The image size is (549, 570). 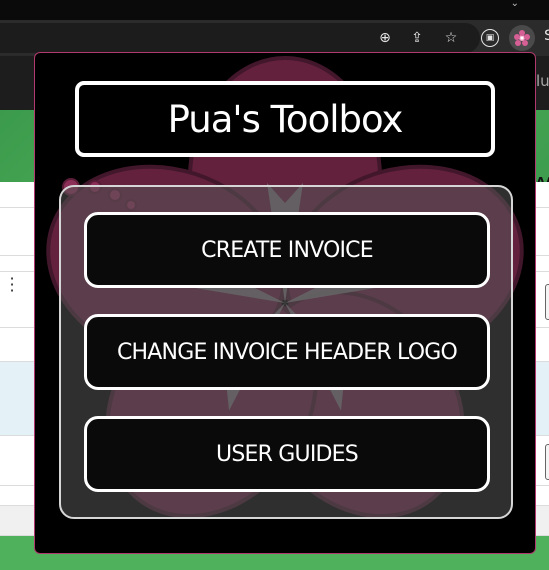 What do you see at coordinates (287, 454) in the screenshot?
I see `user-guides-button: USER GUIDES` at bounding box center [287, 454].